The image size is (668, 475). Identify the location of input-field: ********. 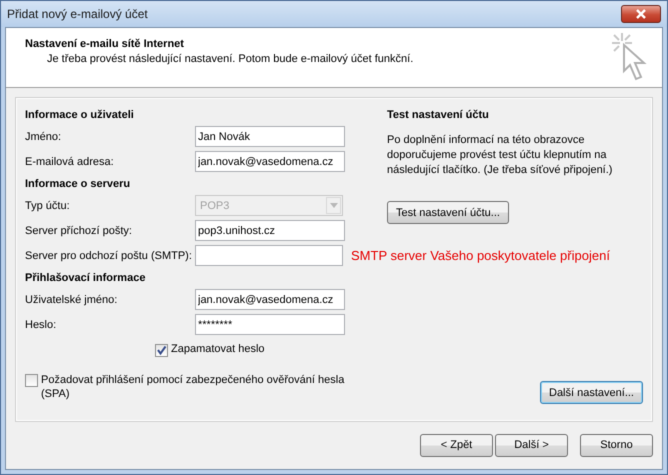
(270, 324).